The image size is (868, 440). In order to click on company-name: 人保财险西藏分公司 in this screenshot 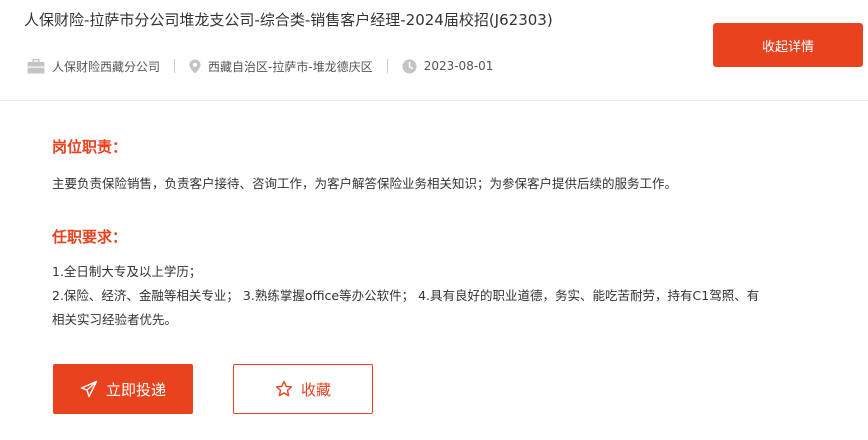, I will do `click(106, 66)`.